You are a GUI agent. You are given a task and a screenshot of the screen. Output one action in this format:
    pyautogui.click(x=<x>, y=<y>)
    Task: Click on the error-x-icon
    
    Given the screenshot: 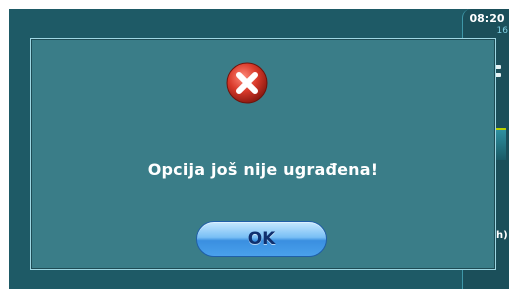 What is the action you would take?
    pyautogui.click(x=247, y=83)
    